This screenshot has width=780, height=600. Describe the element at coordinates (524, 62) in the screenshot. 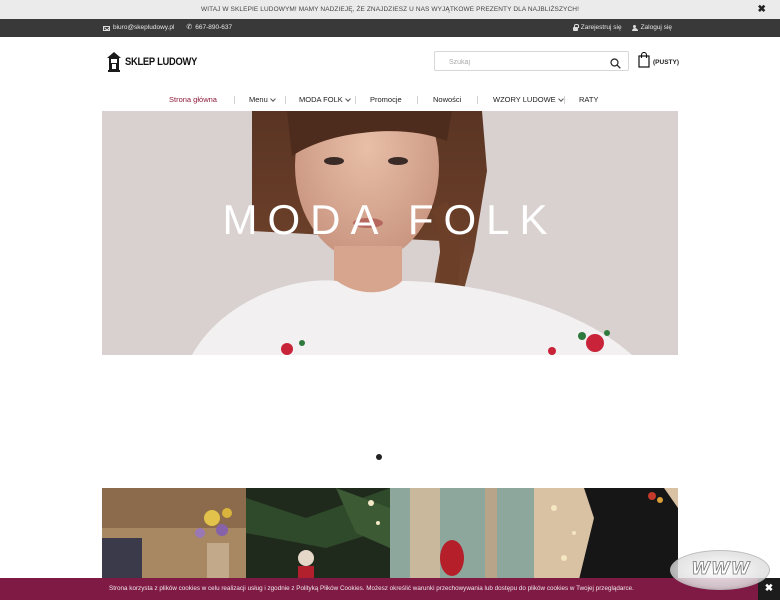

I see `search-input` at that location.